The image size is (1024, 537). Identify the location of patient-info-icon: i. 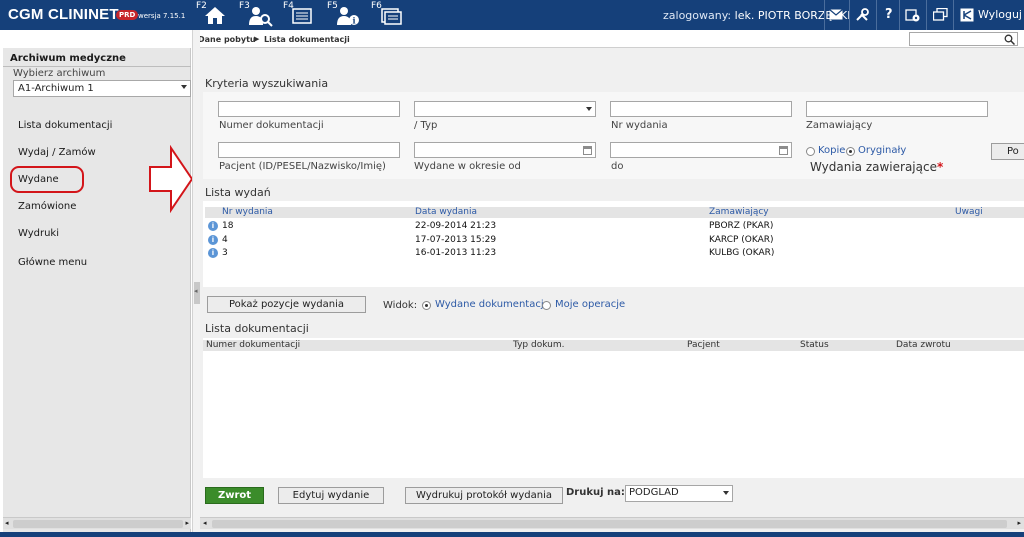
(348, 16).